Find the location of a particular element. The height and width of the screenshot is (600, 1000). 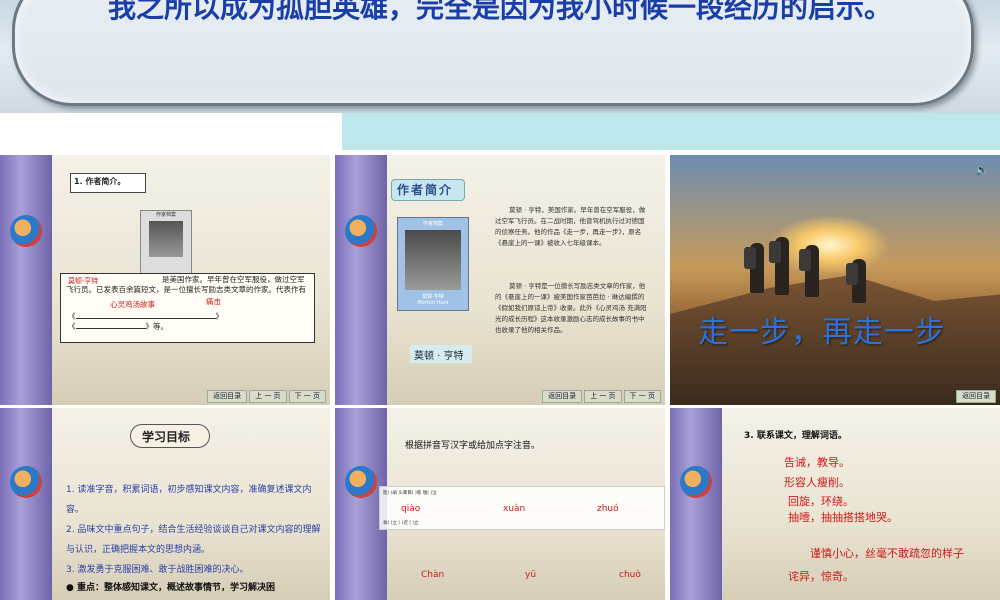

goal-1: 1. 读准字音，积累词语，初步感知课文内容，准确复述课文内容。 is located at coordinates (189, 500).